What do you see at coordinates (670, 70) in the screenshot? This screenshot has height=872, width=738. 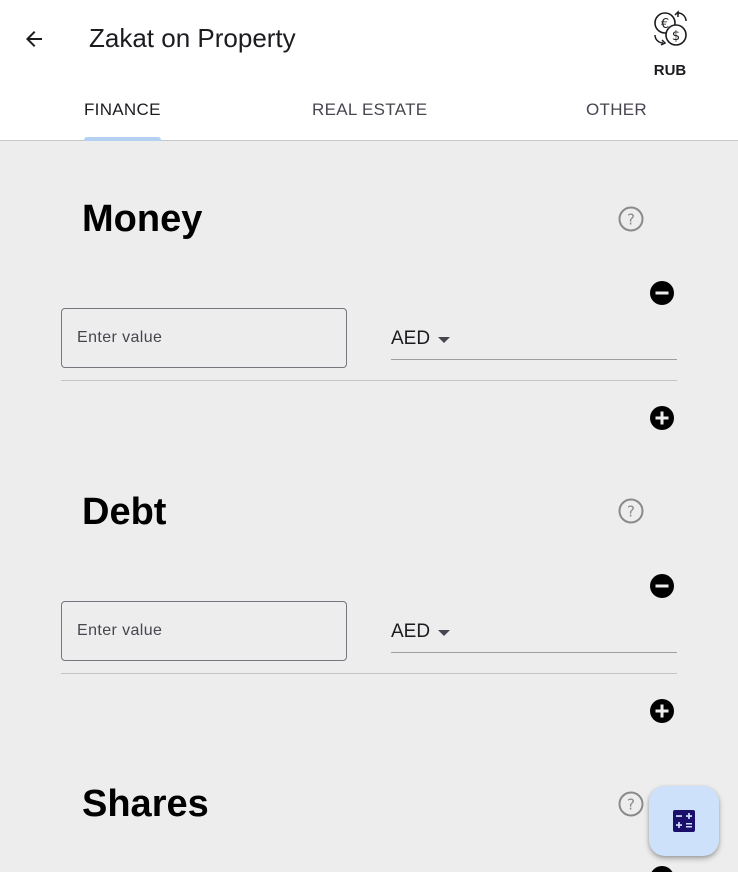 I see `currency-code-label: RUB` at bounding box center [670, 70].